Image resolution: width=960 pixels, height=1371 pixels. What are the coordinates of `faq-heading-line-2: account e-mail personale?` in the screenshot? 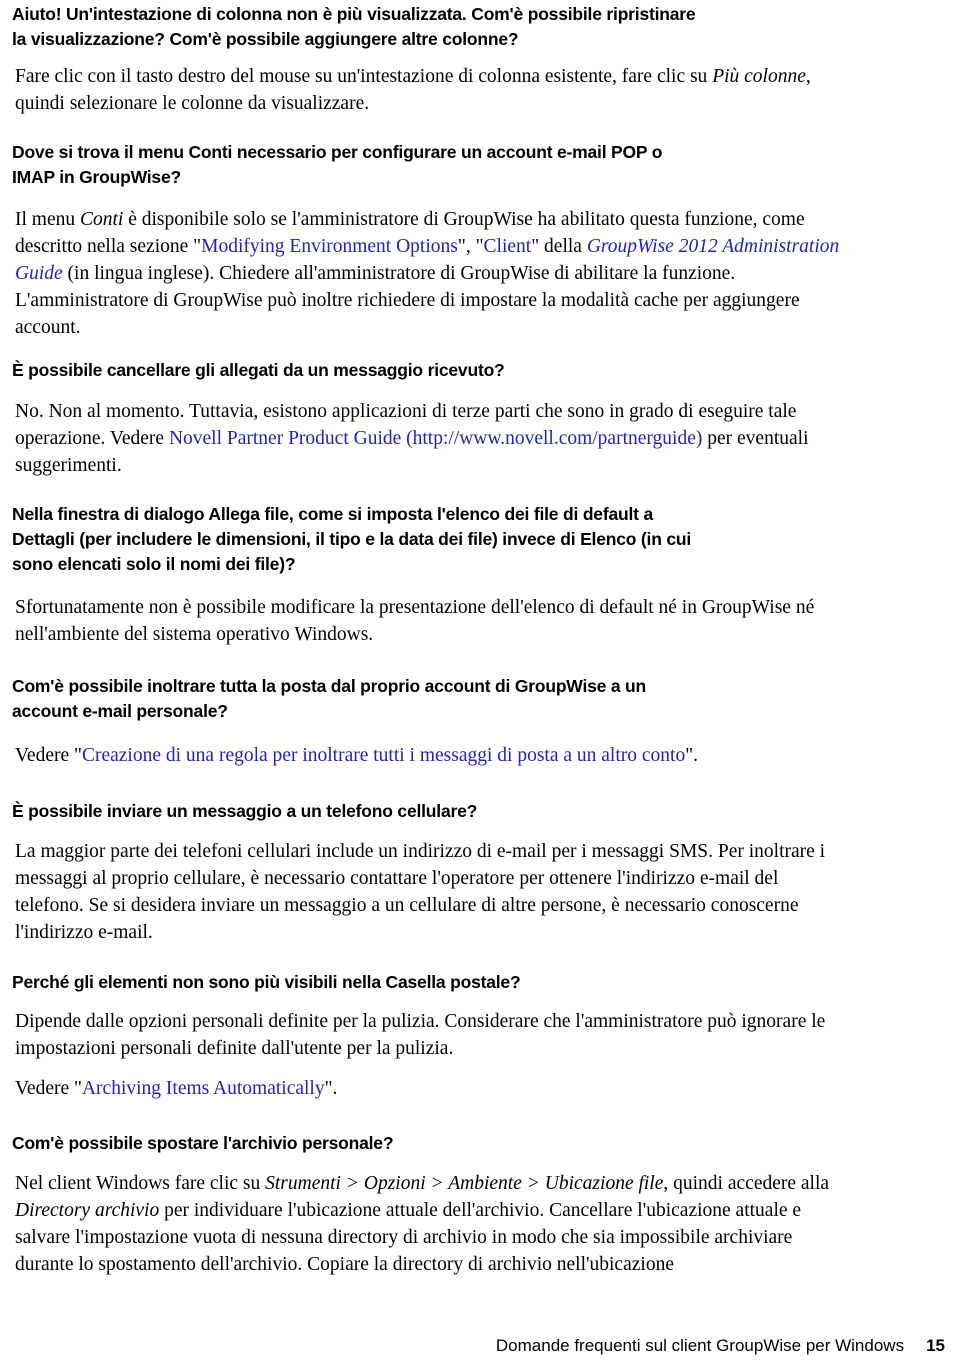 It's located at (120, 711).